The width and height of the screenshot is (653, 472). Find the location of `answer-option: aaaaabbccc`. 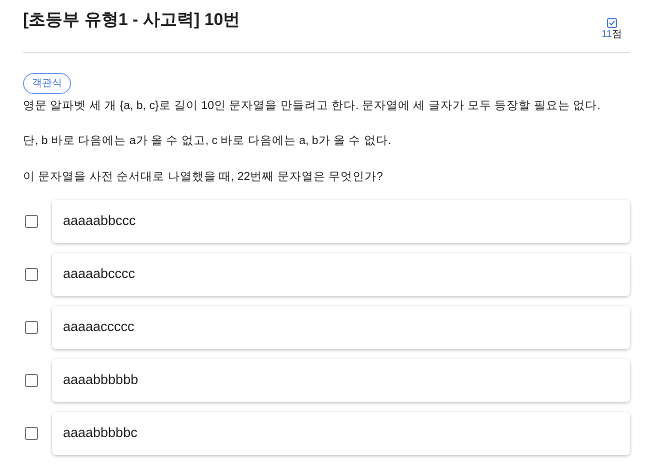

answer-option: aaaaabbccc is located at coordinates (341, 221).